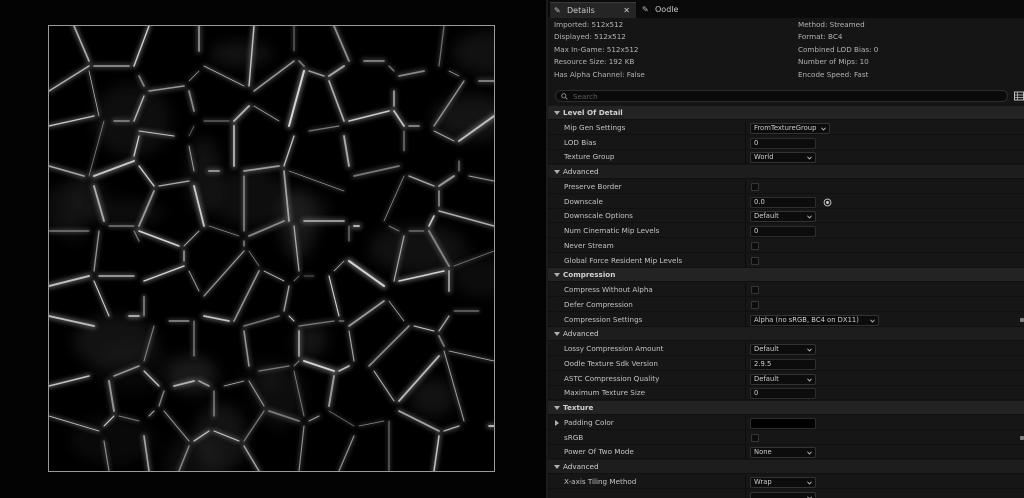  I want to click on row-label: Texture, so click(578, 407).